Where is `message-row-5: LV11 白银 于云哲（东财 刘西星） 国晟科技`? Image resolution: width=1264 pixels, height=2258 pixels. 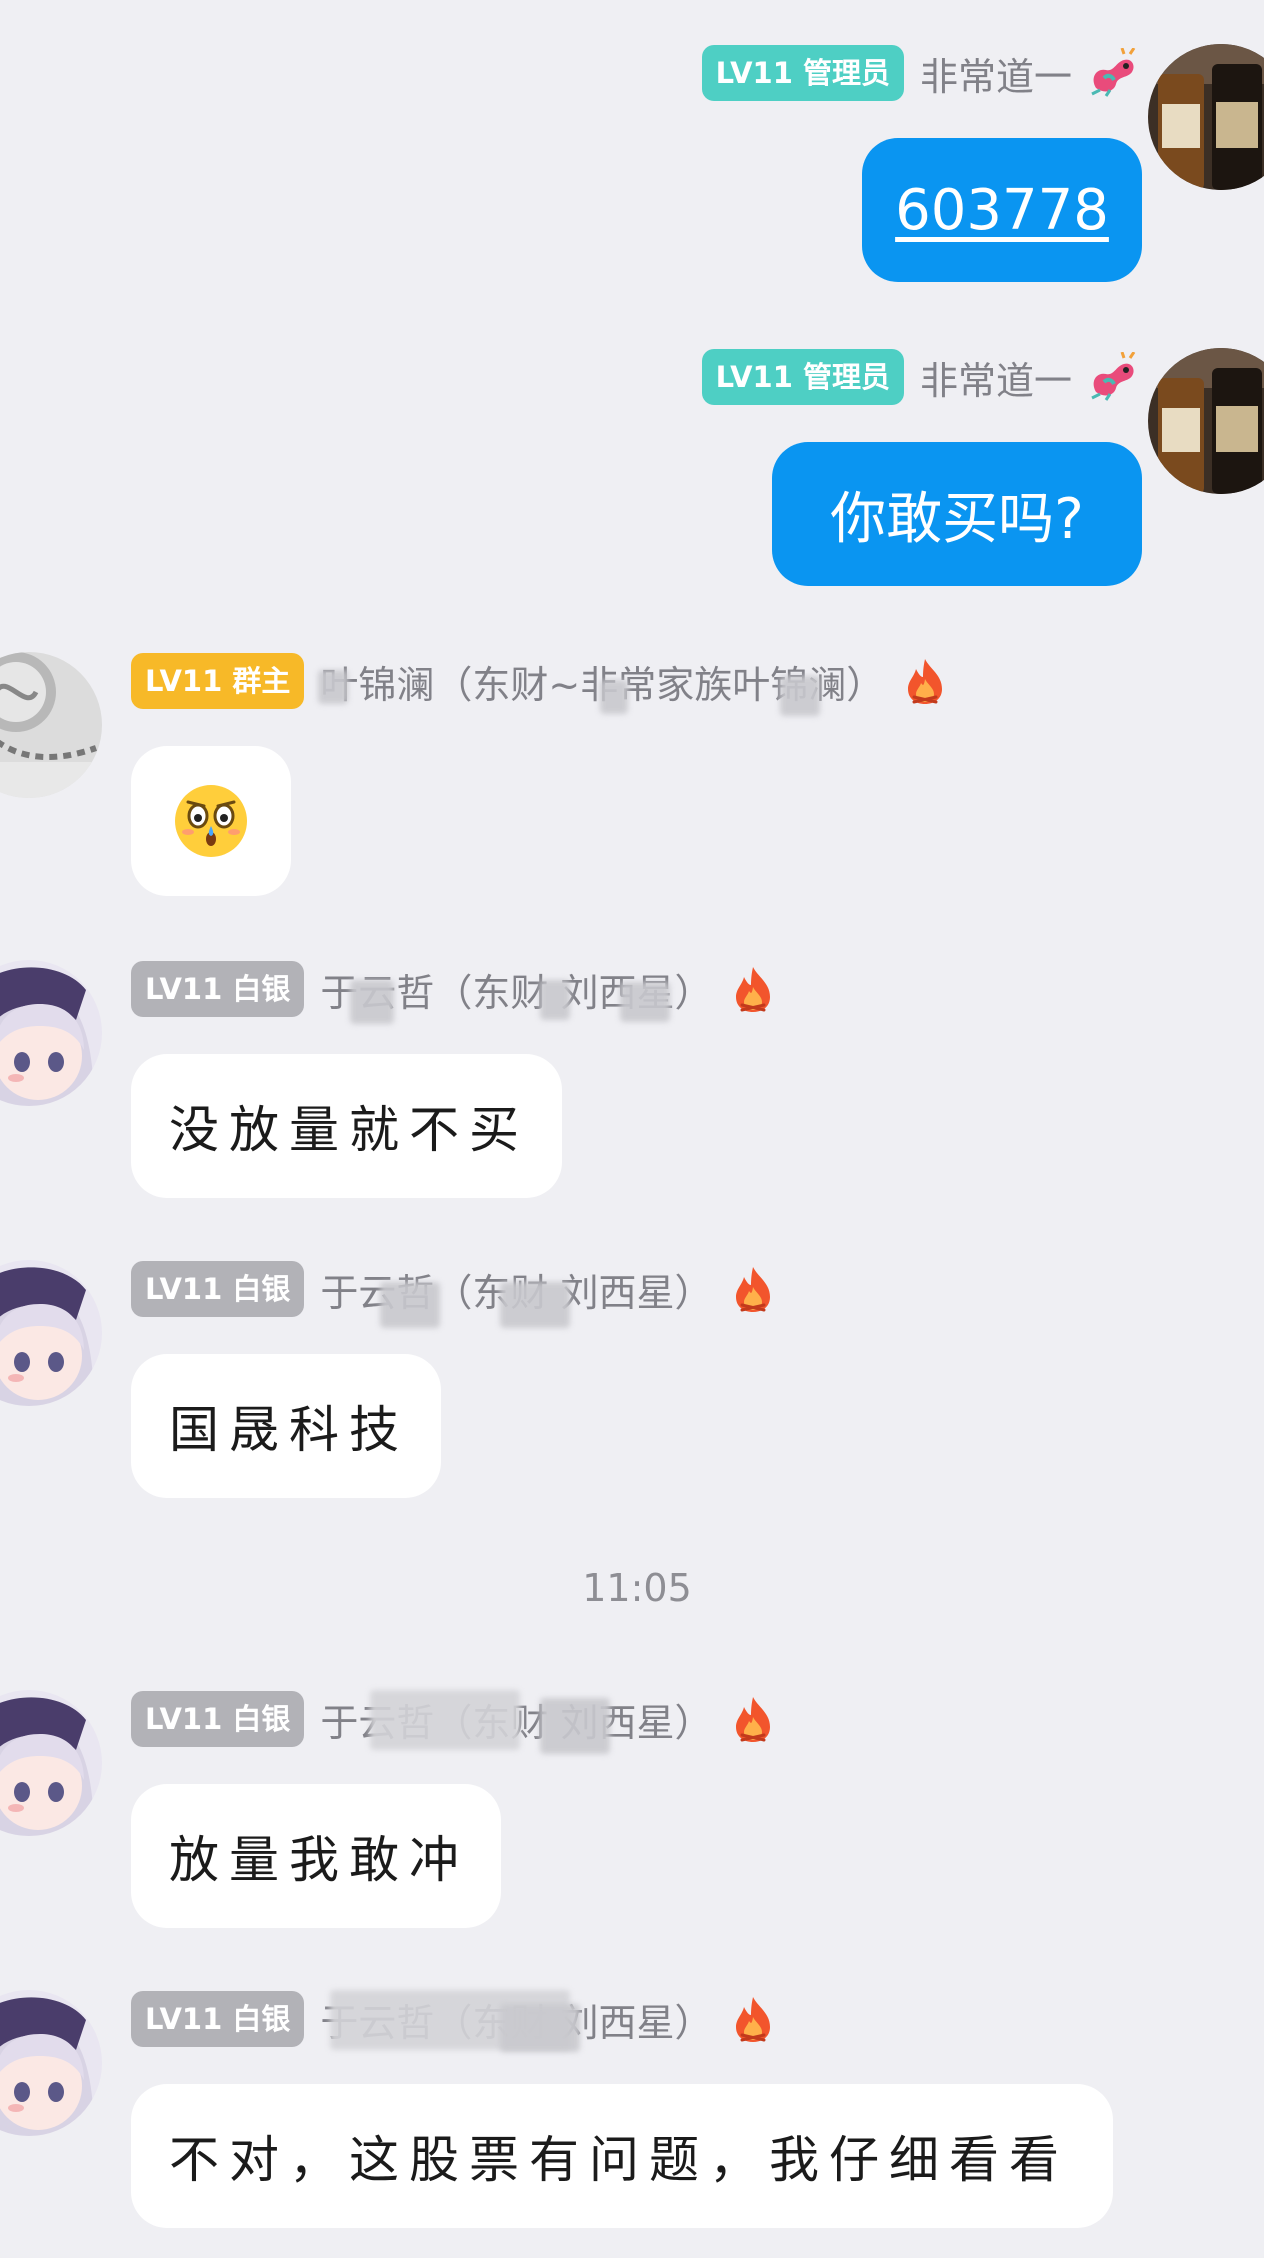 message-row-5: LV11 白银 于云哲（东财 刘西星） 国晟科技 is located at coordinates (632, 1380).